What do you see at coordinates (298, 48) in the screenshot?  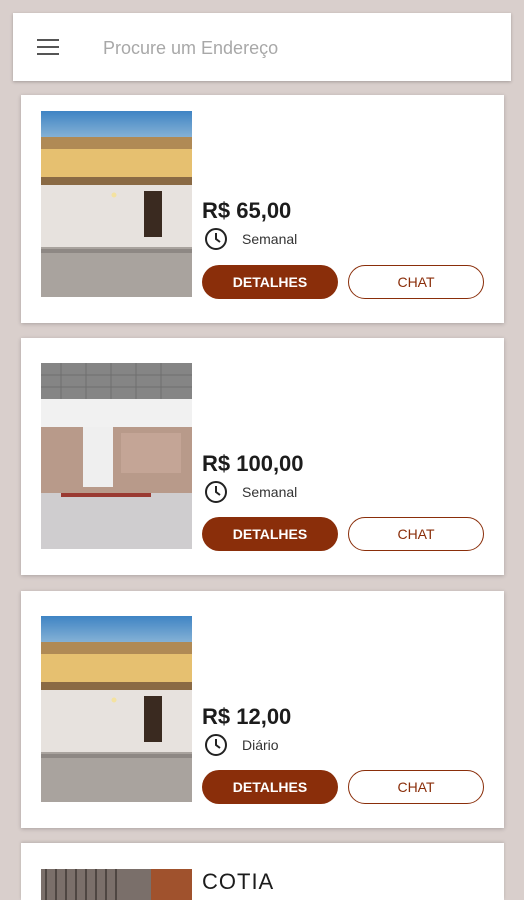 I see `search-input` at bounding box center [298, 48].